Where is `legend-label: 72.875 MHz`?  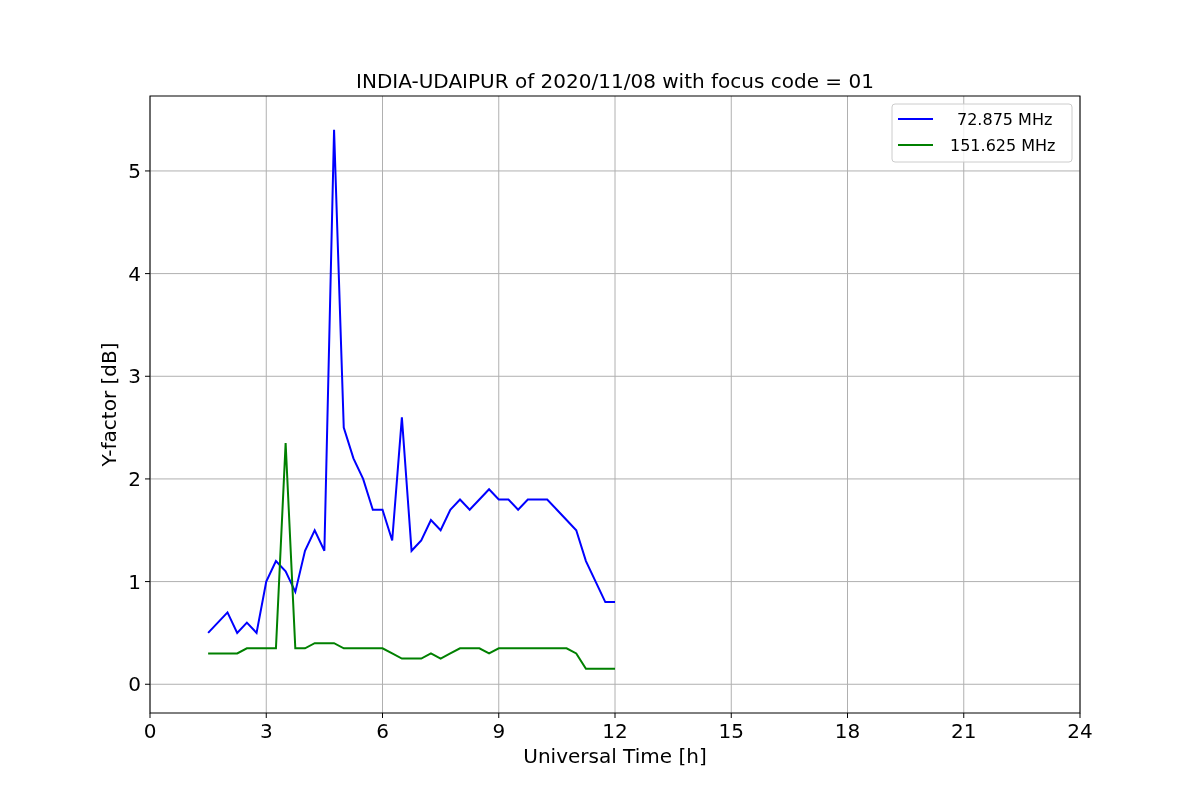 legend-label: 72.875 MHz is located at coordinates (1005, 119).